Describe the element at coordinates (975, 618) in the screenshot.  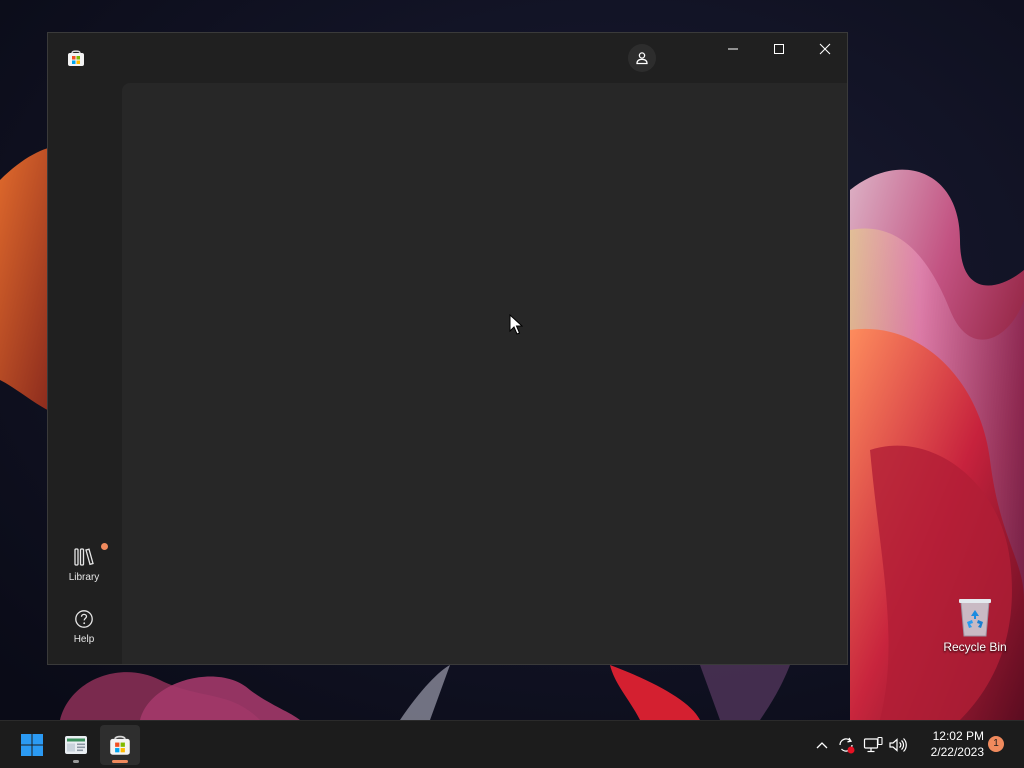
I see `recycle-bin-icon` at that location.